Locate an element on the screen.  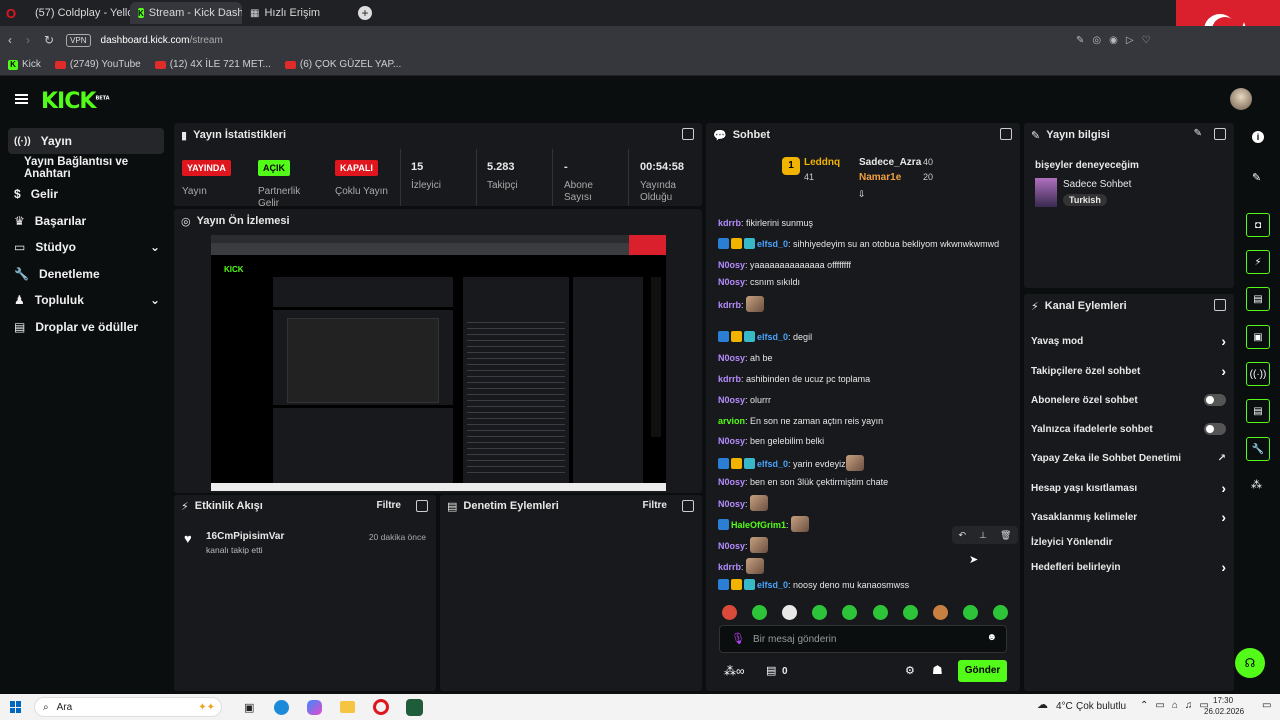
kick-logo: KICKBETA is located at coordinates (75, 101).